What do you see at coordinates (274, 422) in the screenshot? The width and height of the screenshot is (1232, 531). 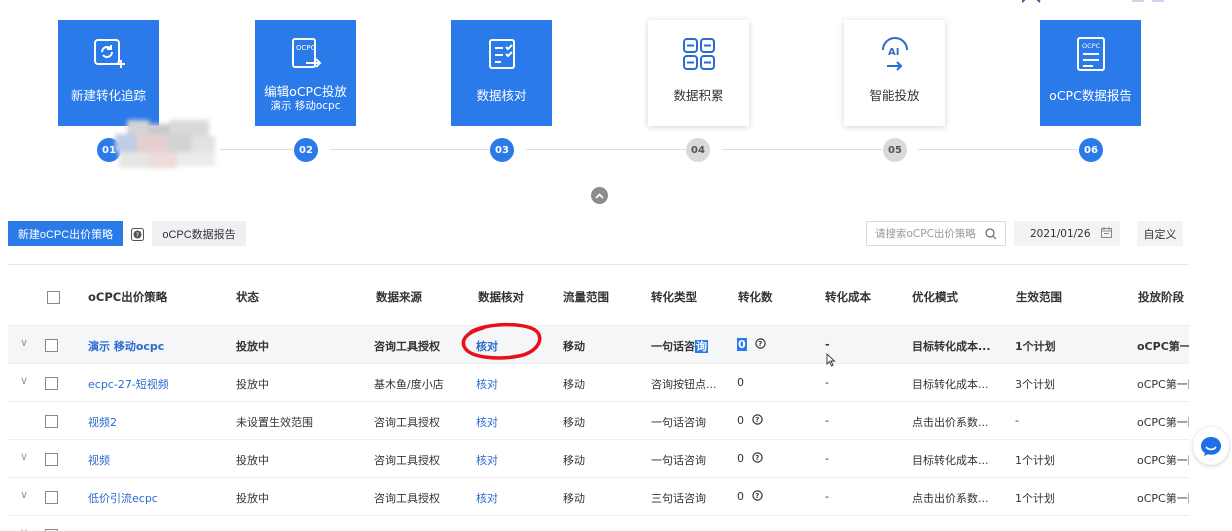 I see `status: 未设置生效范围` at bounding box center [274, 422].